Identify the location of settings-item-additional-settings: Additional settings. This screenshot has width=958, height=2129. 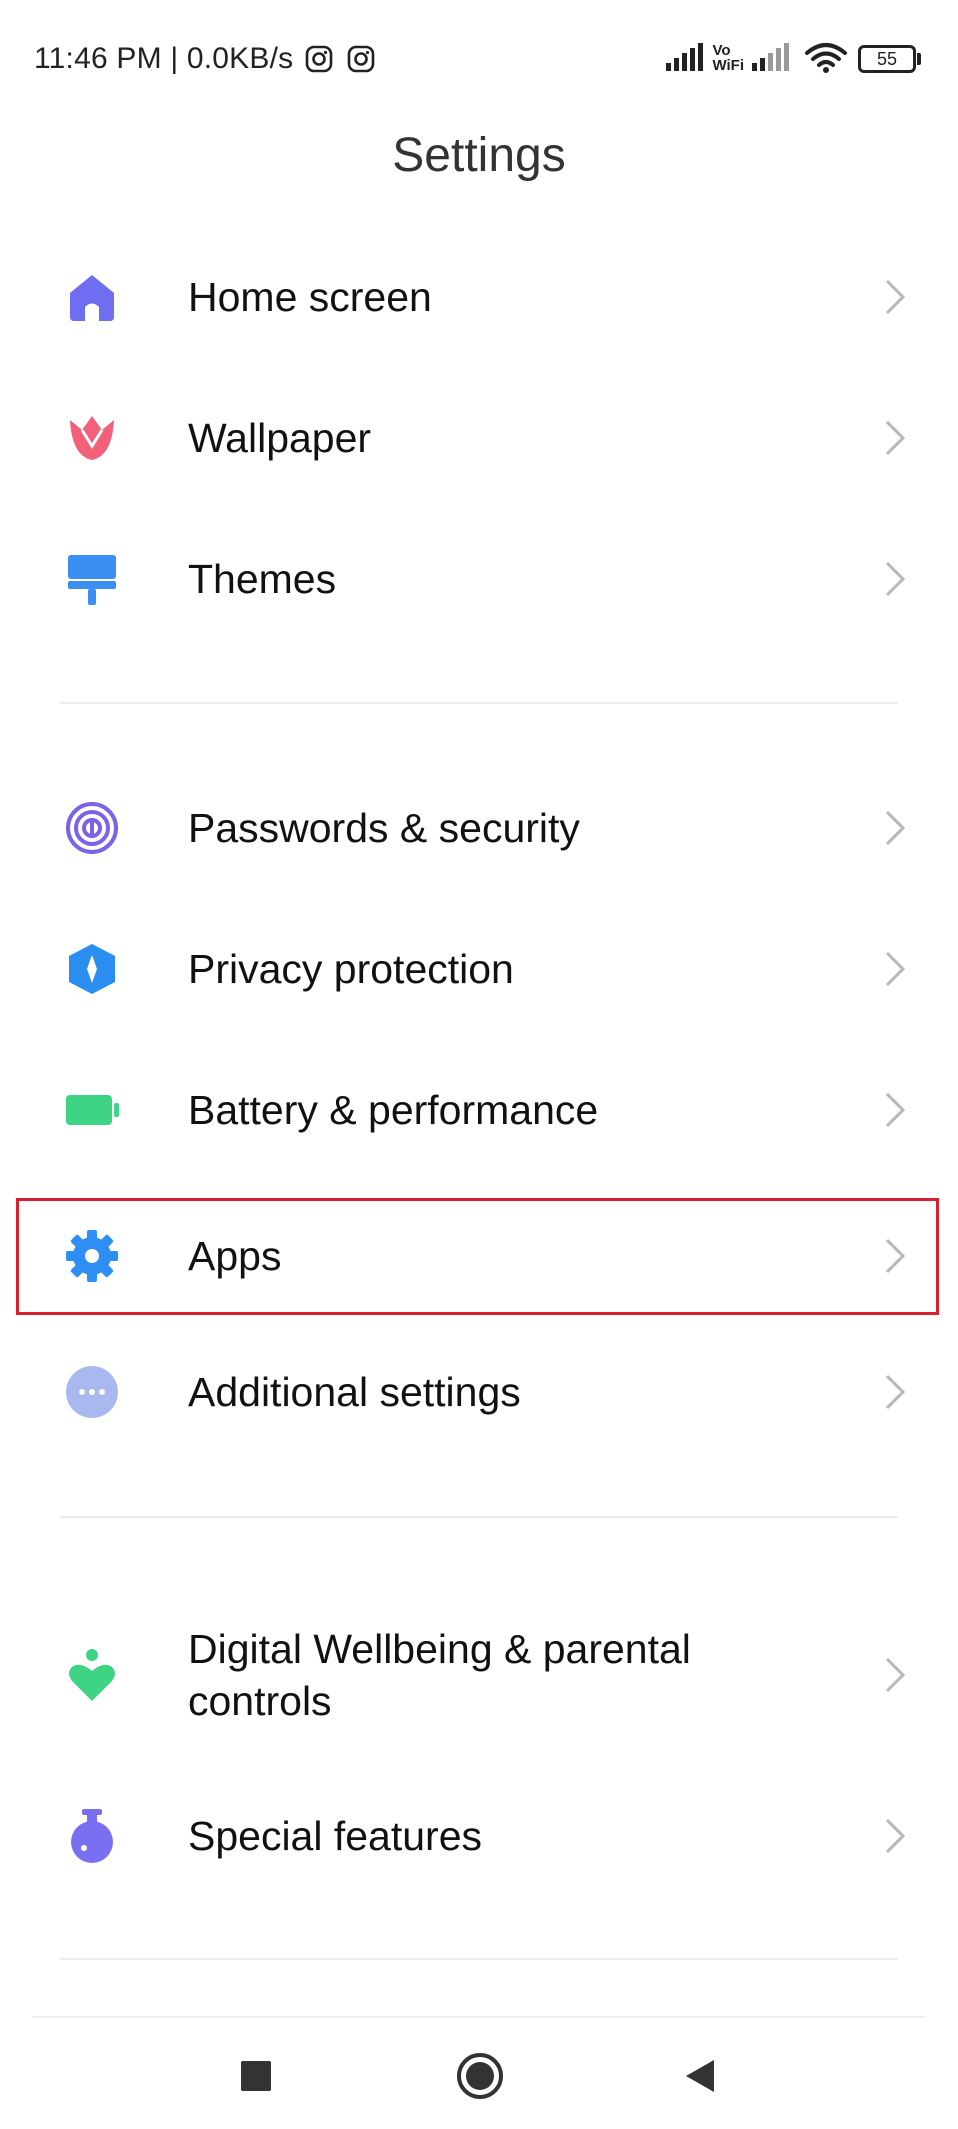
(479, 1392).